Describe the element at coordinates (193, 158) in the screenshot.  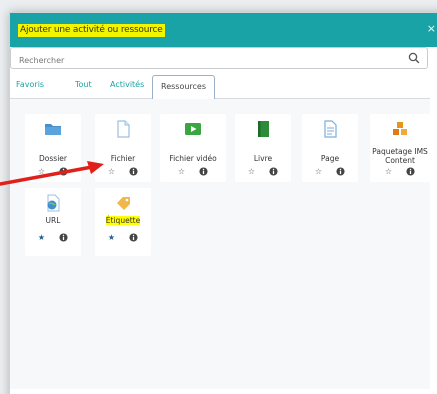
I see `resource-label: Fichier vidéo` at that location.